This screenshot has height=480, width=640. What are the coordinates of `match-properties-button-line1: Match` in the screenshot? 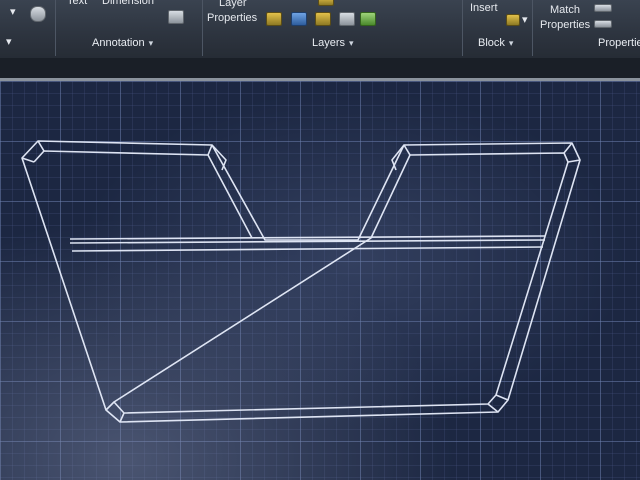 It's located at (565, 10).